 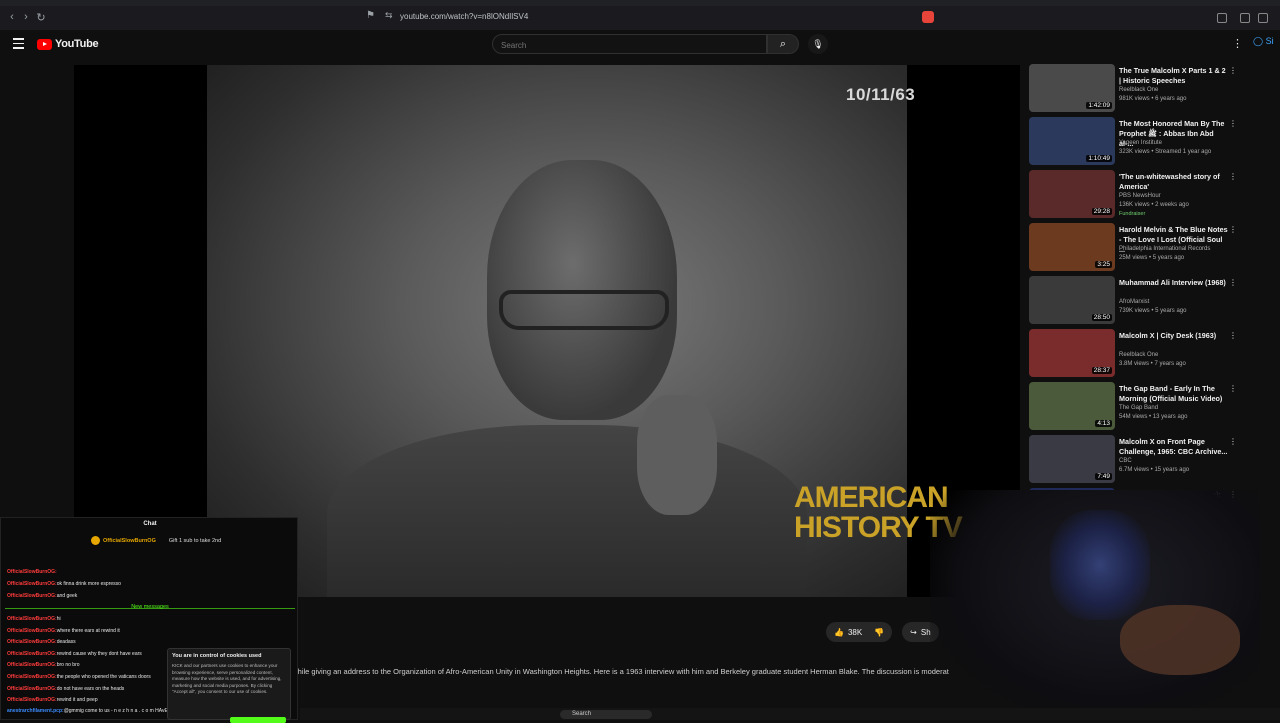 I want to click on sidebar-toggle-icon, so click(x=1263, y=18).